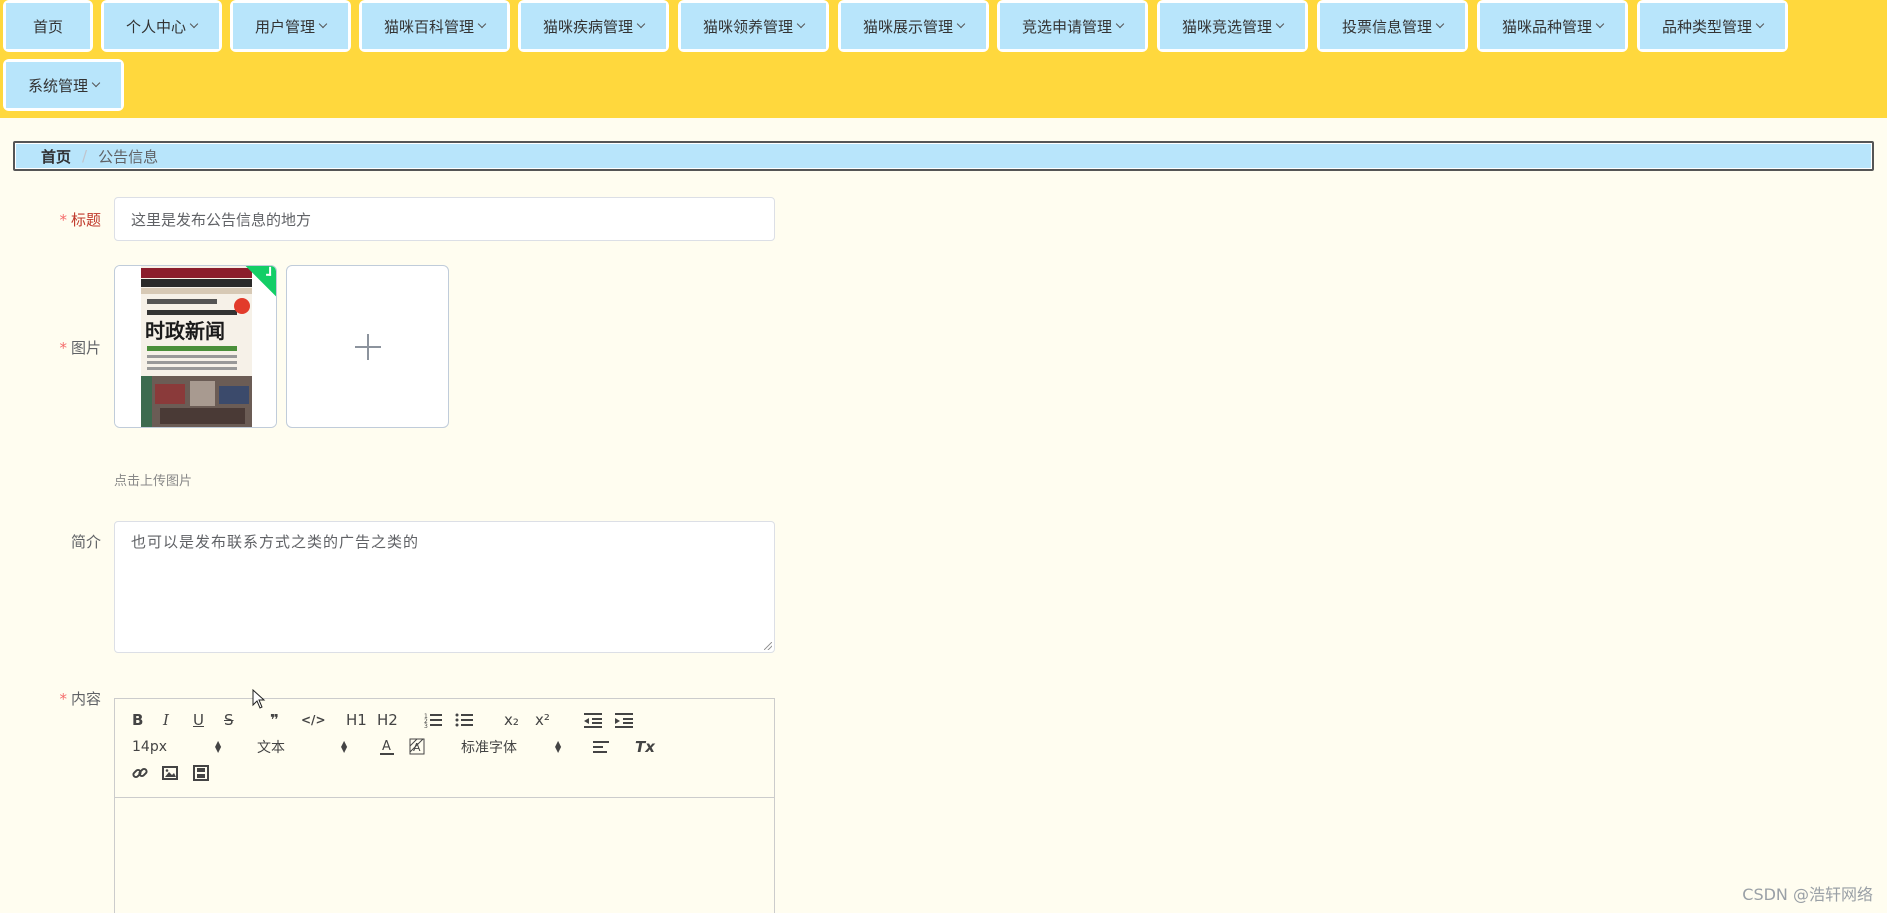 This screenshot has width=1887, height=913. Describe the element at coordinates (444, 587) in the screenshot. I see `intro-textarea: 也可以是发布联系方式之类的广告之类的` at that location.